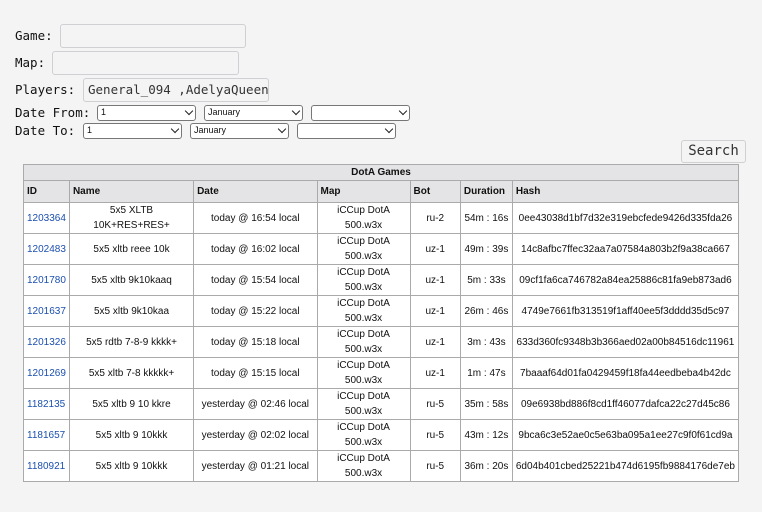 The image size is (762, 512). I want to click on game-input, so click(153, 36).